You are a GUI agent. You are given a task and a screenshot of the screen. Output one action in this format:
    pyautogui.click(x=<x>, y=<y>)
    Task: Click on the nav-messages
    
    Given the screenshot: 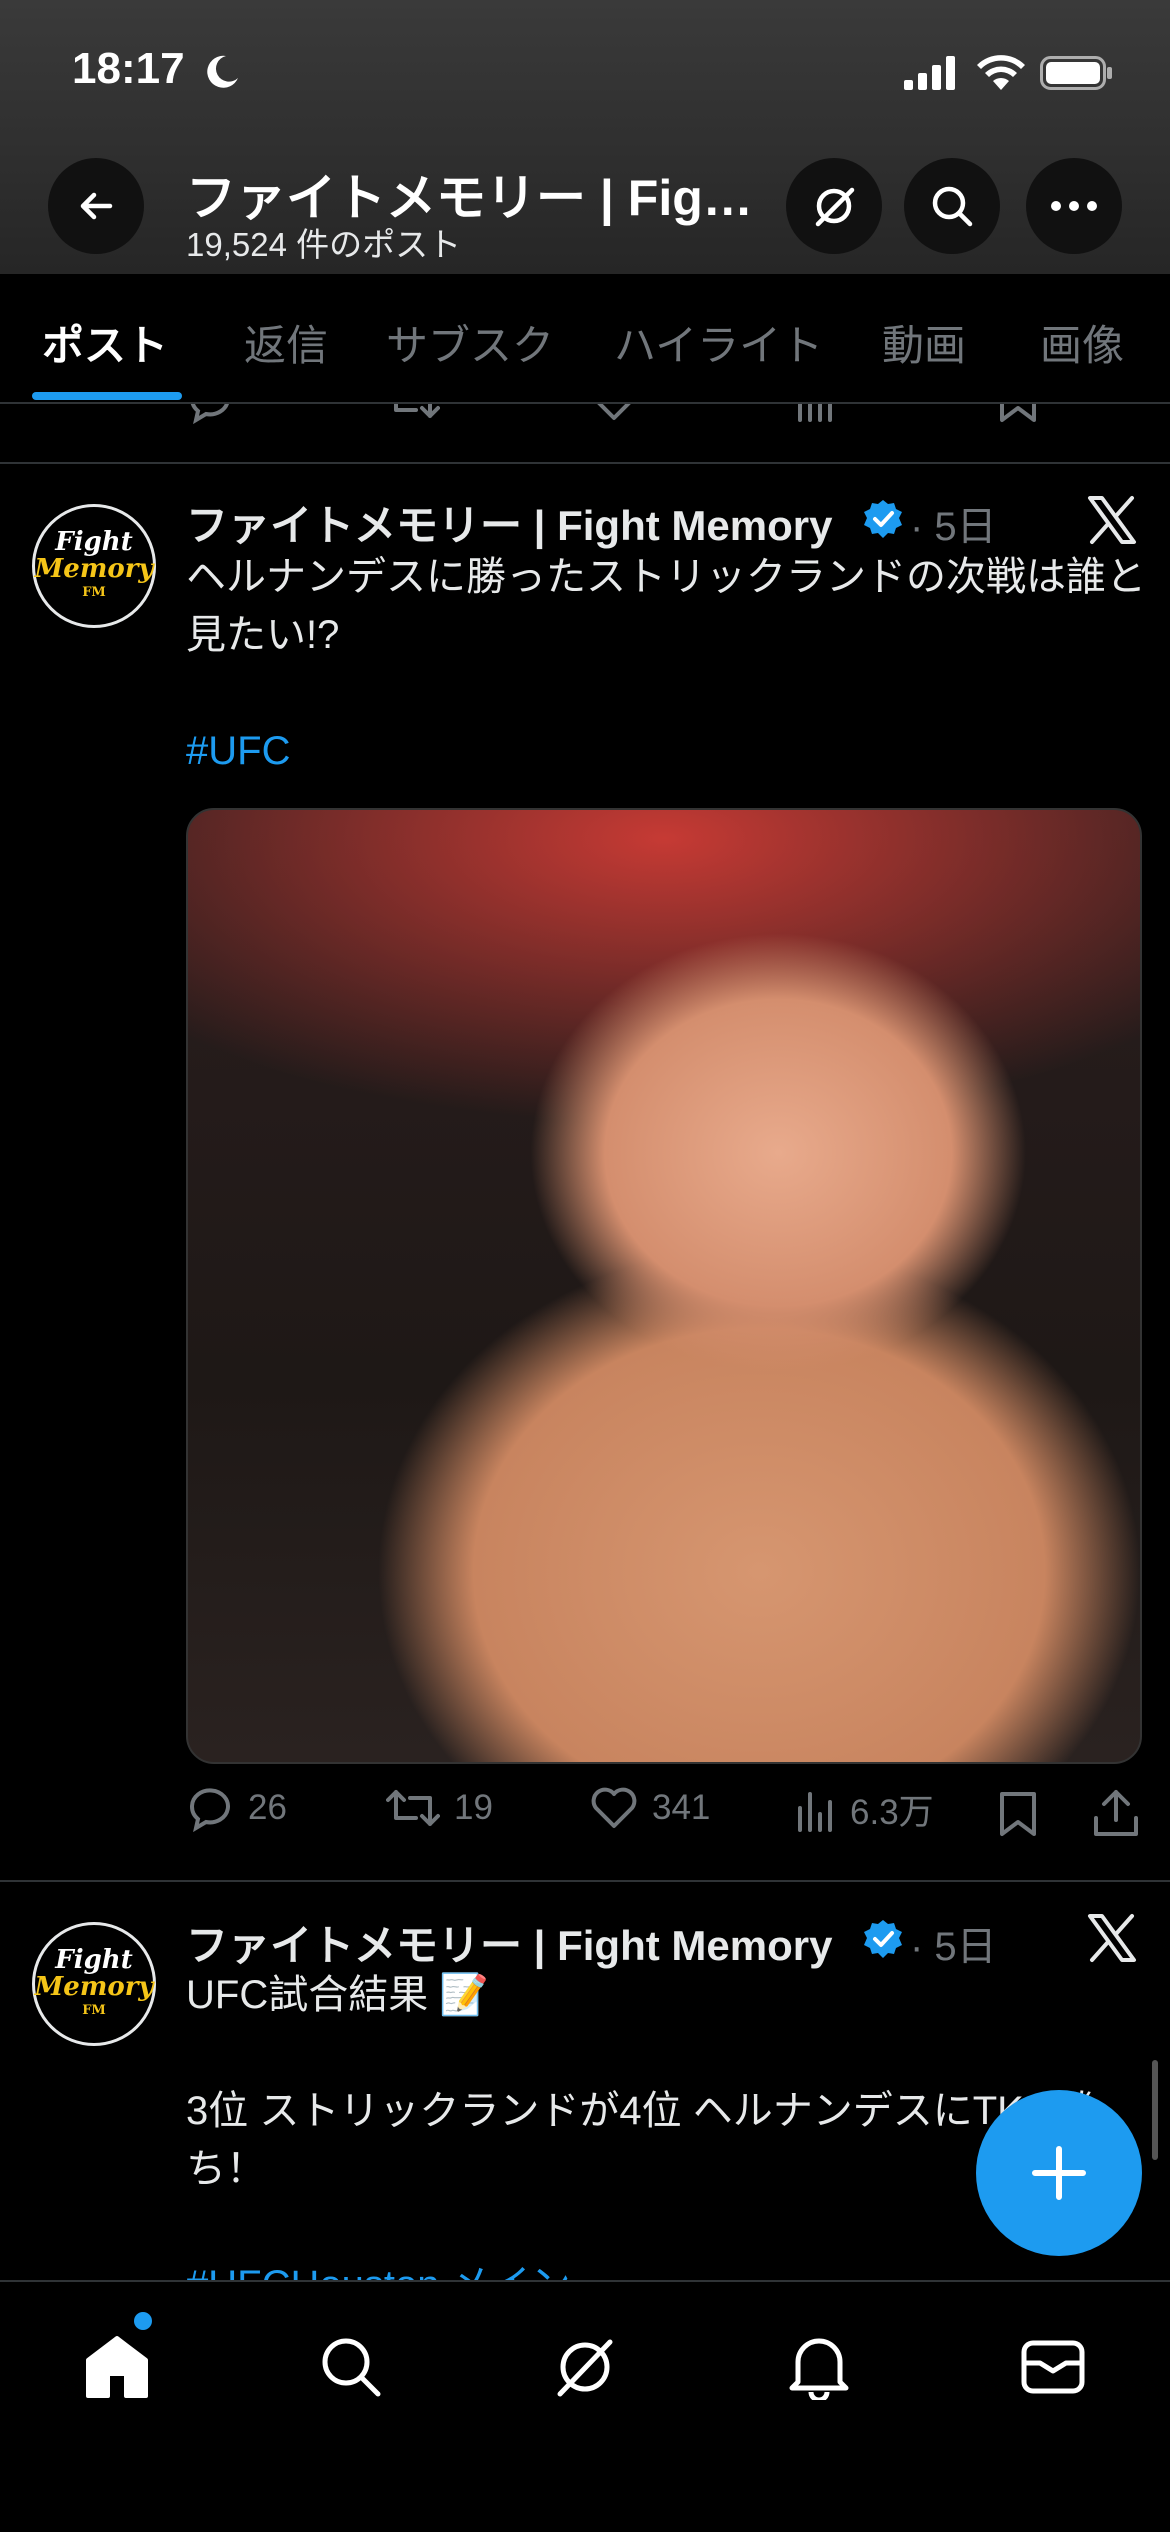 What is the action you would take?
    pyautogui.click(x=1053, y=2367)
    